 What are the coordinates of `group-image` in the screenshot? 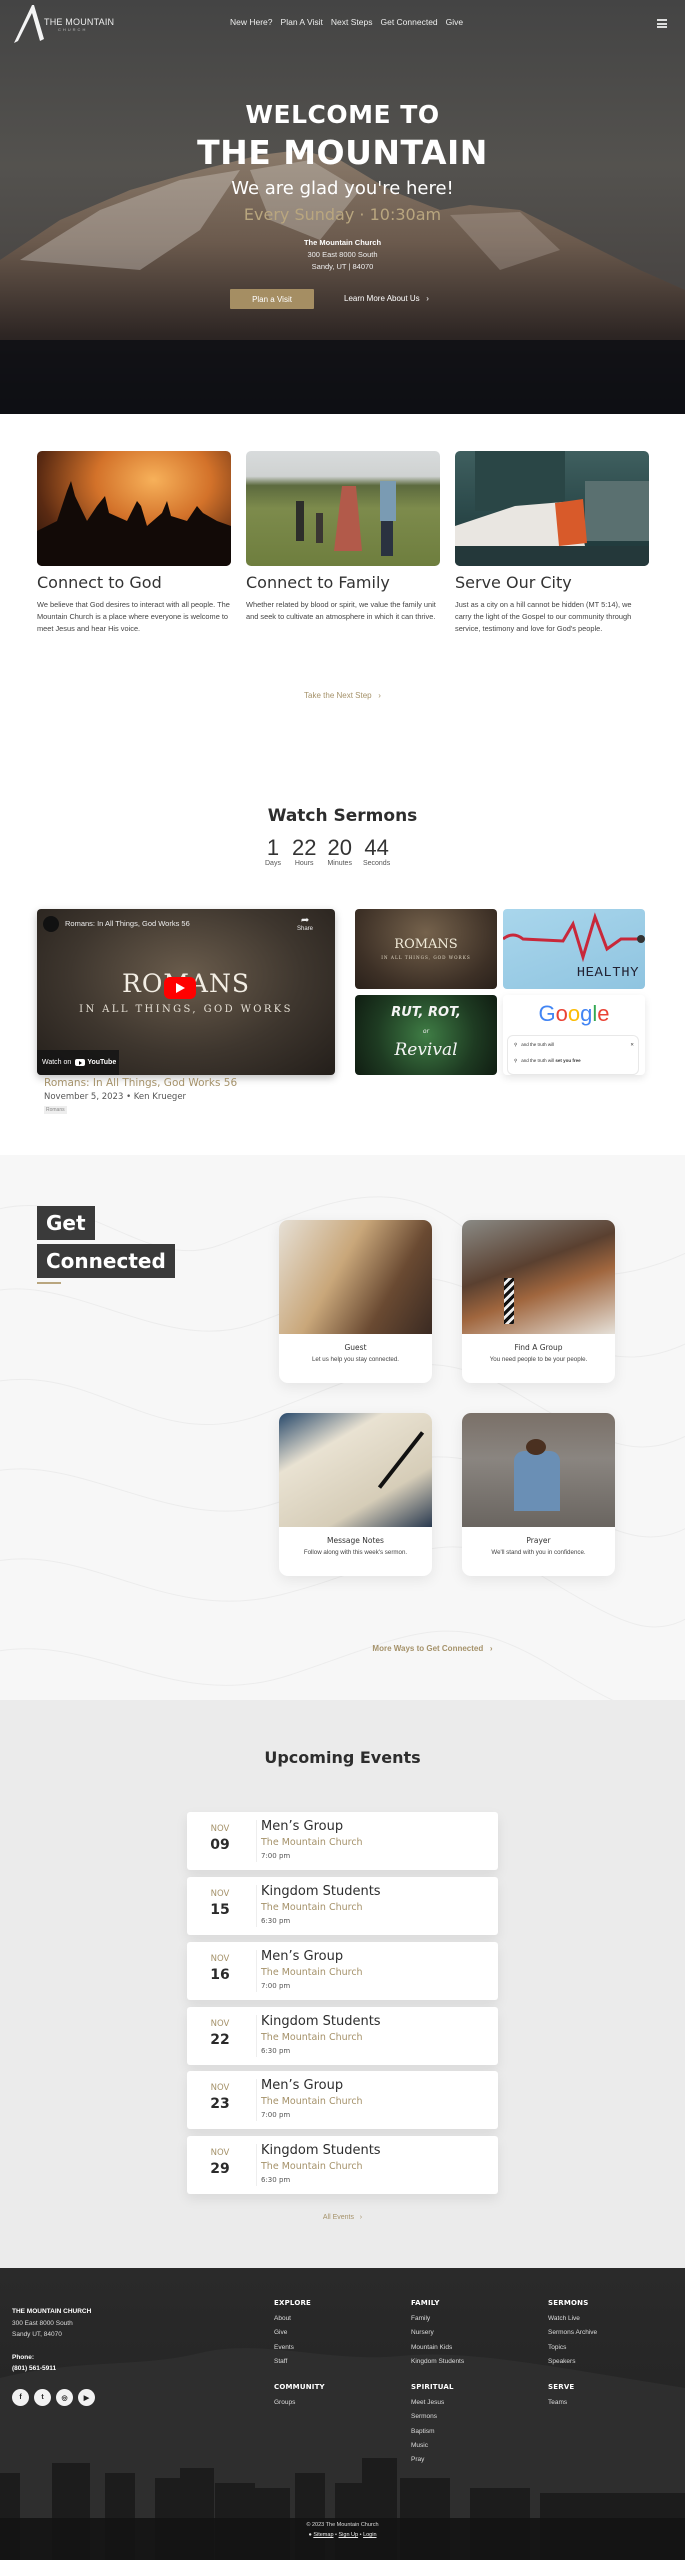 It's located at (538, 1277).